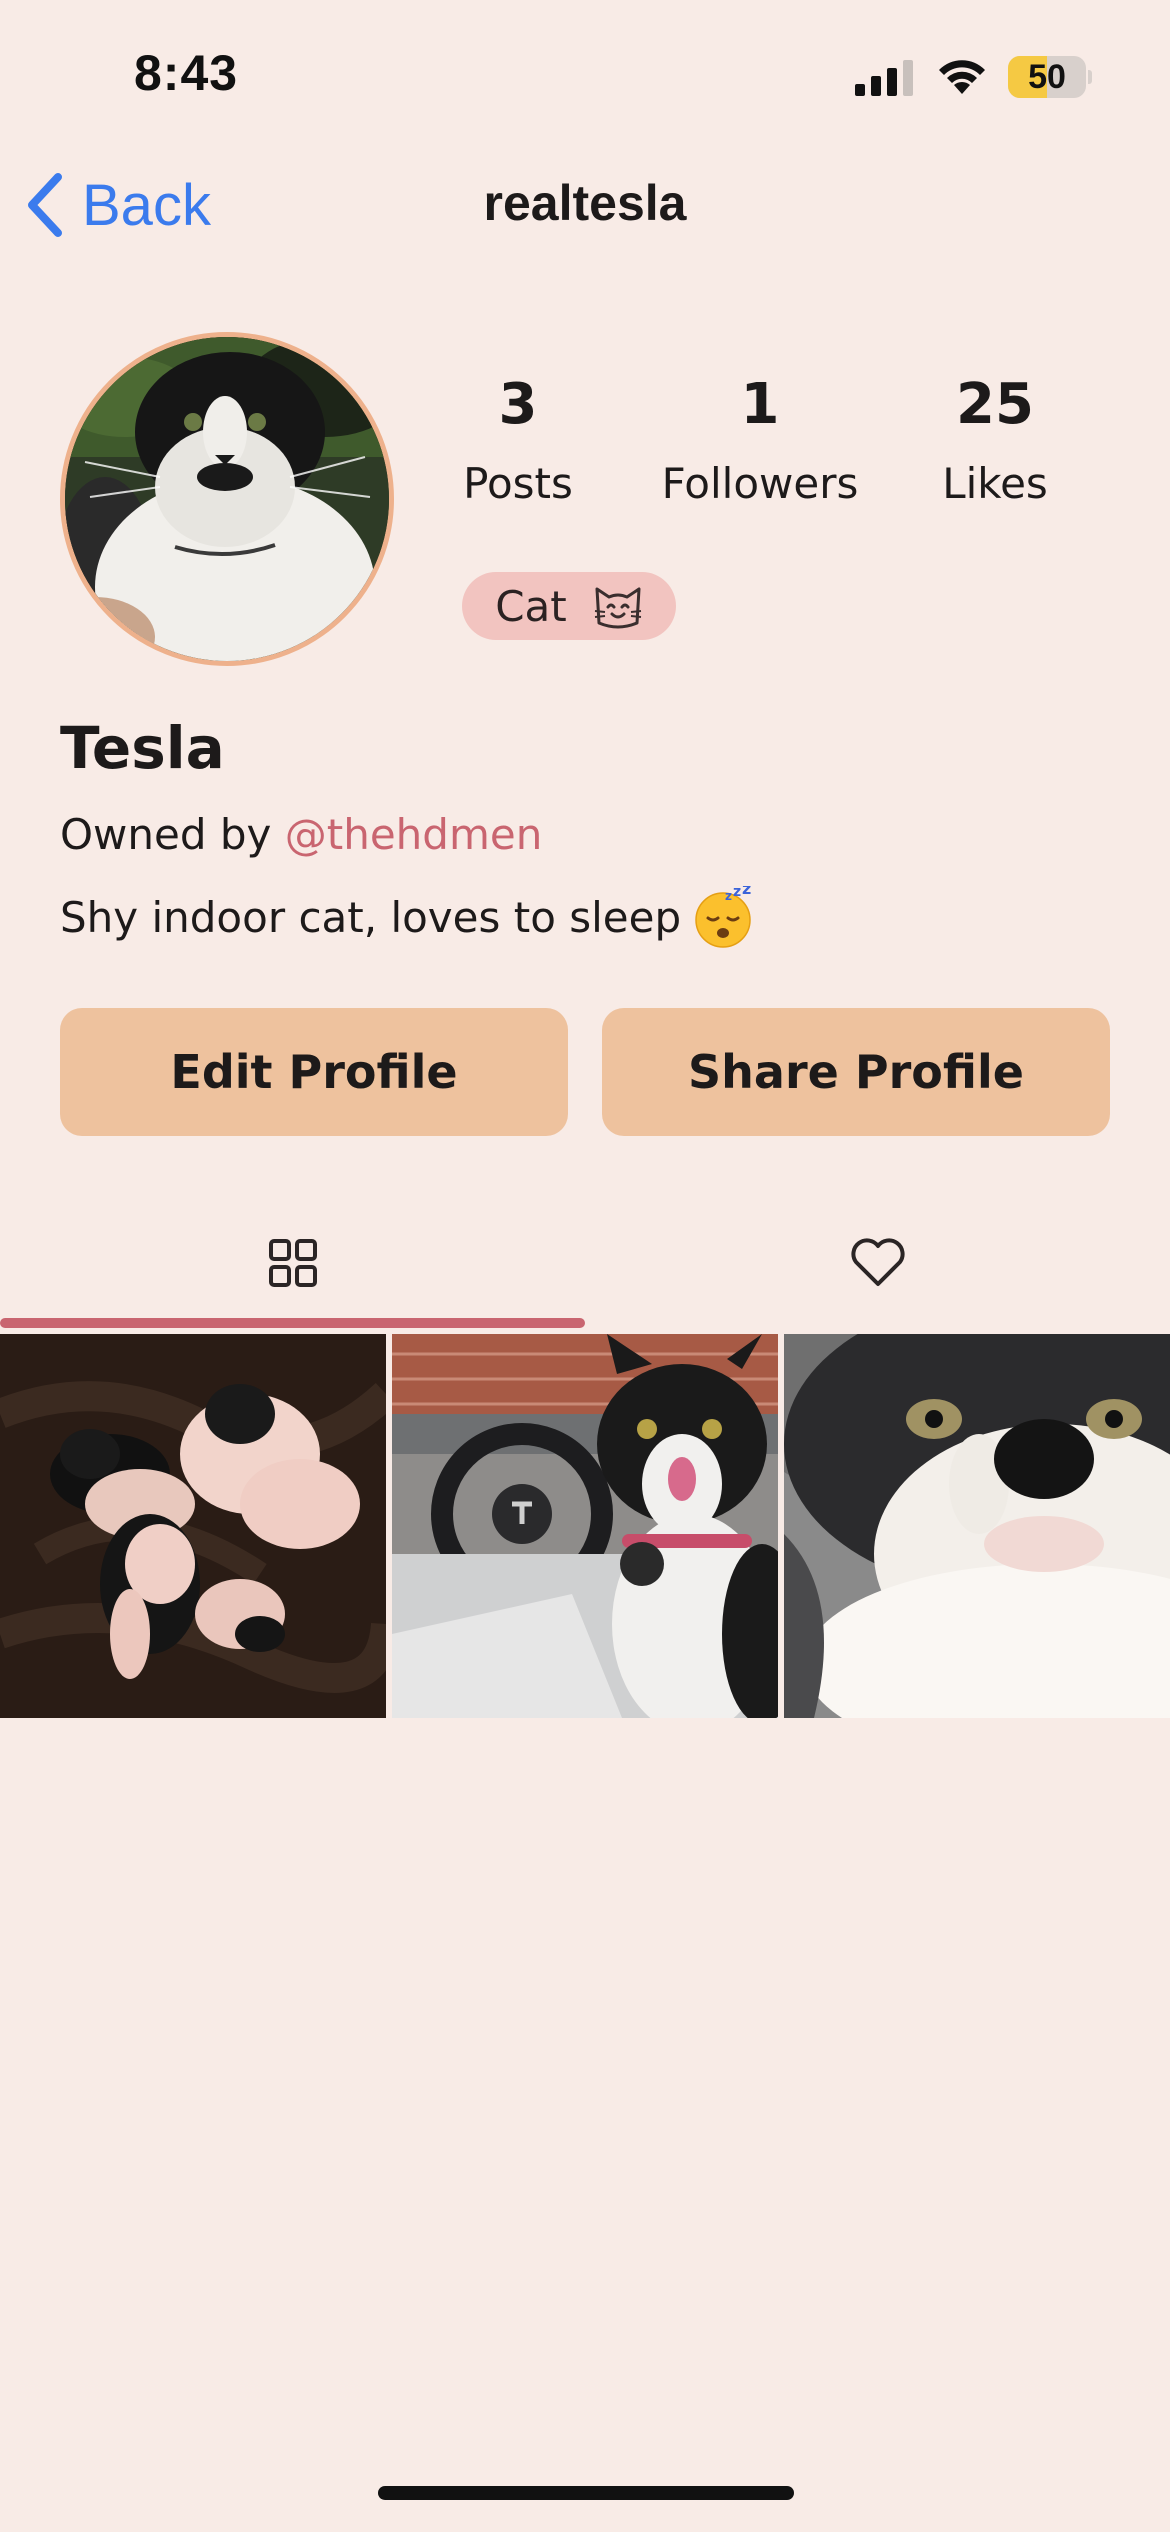 This screenshot has height=2532, width=1170. Describe the element at coordinates (518, 404) in the screenshot. I see `posts-count: 3` at that location.